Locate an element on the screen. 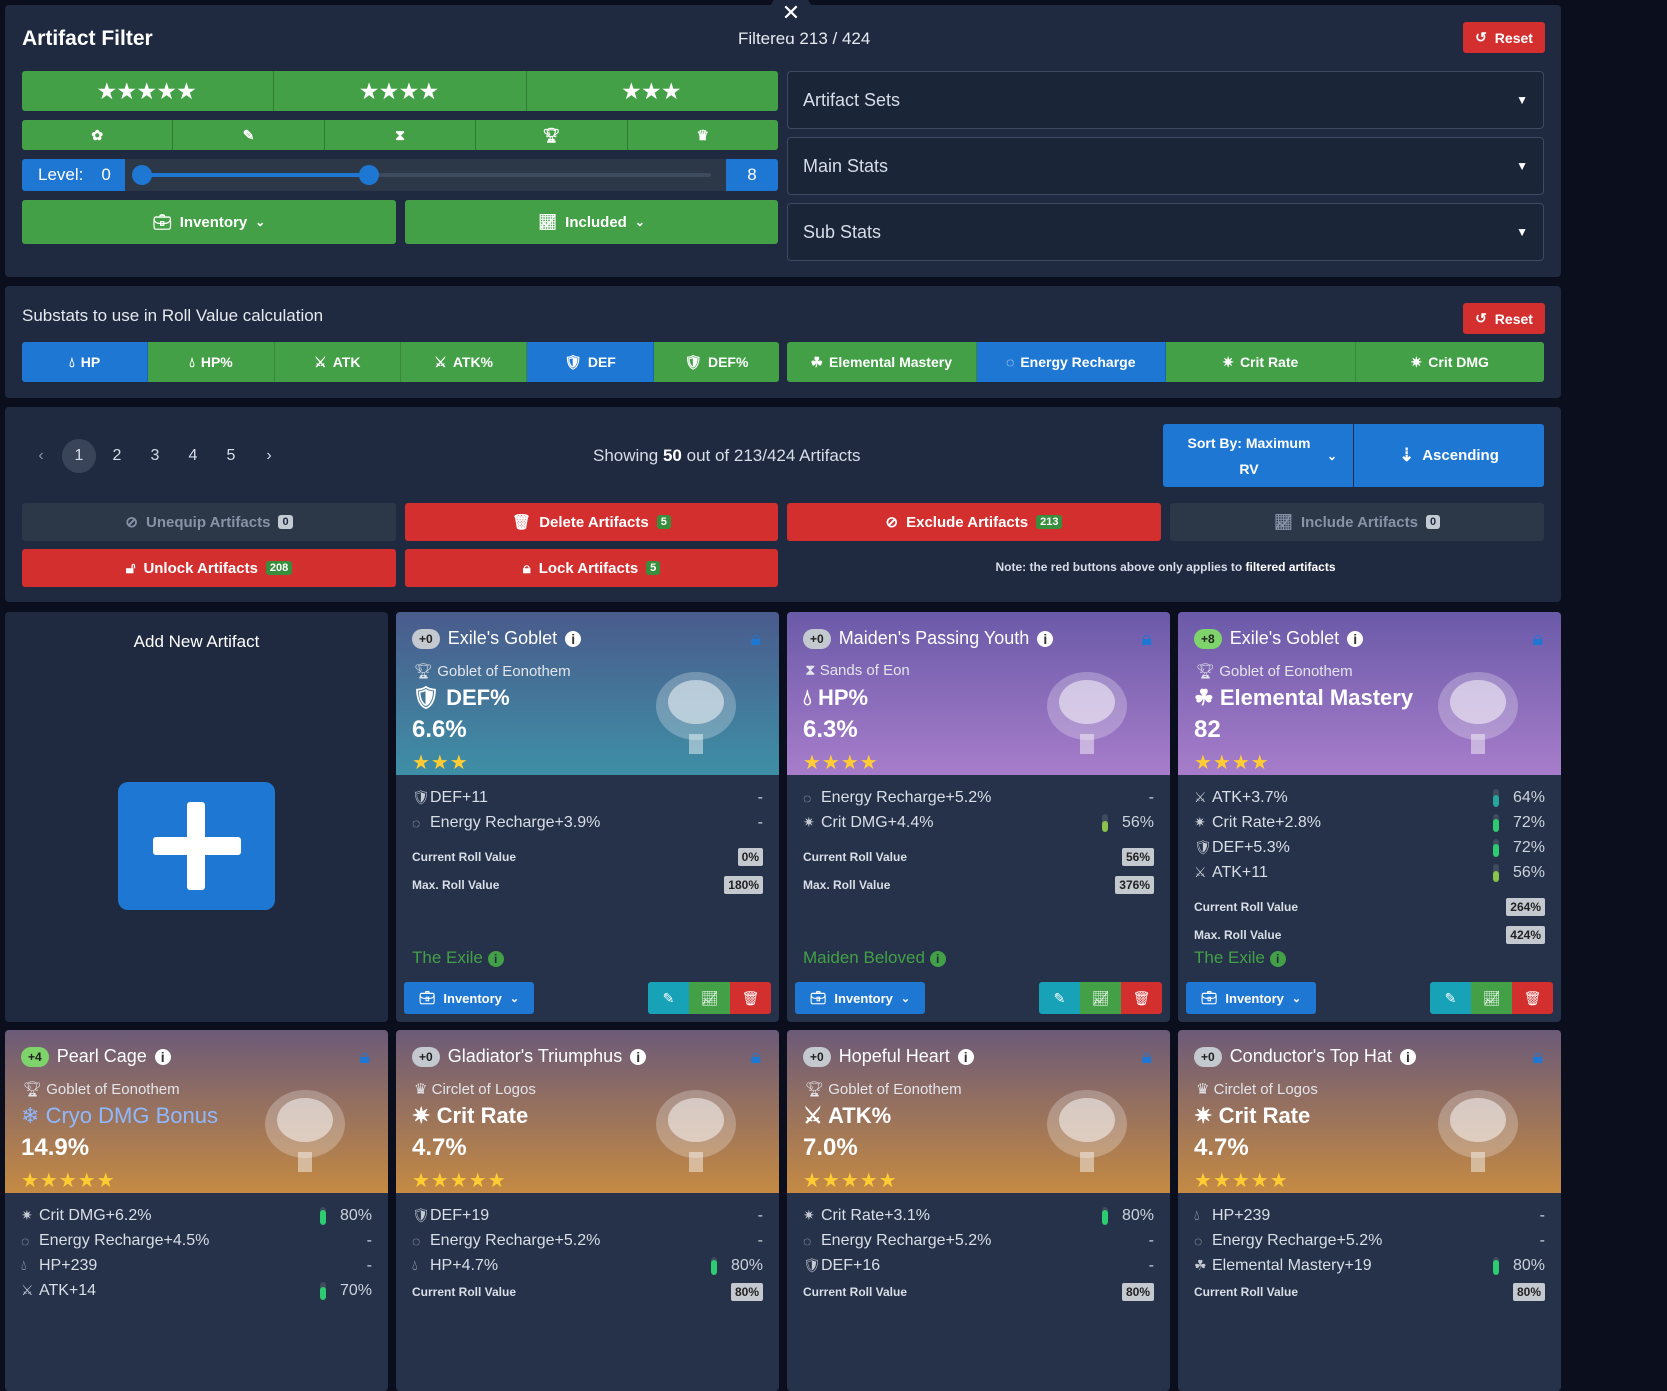 The height and width of the screenshot is (1391, 1667). page-button: 5 is located at coordinates (231, 456).